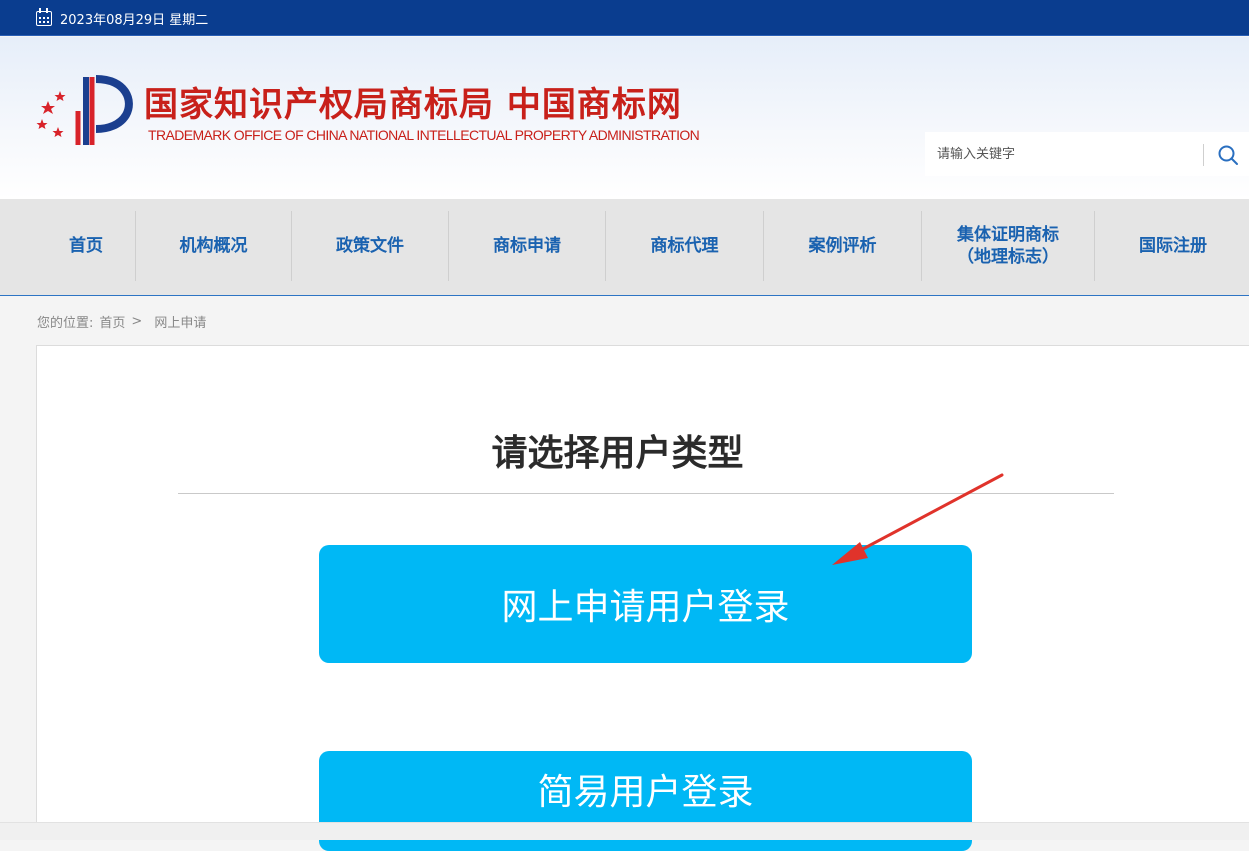 The image size is (1249, 851). Describe the element at coordinates (624, 831) in the screenshot. I see `bottom-scroll-strip` at that location.